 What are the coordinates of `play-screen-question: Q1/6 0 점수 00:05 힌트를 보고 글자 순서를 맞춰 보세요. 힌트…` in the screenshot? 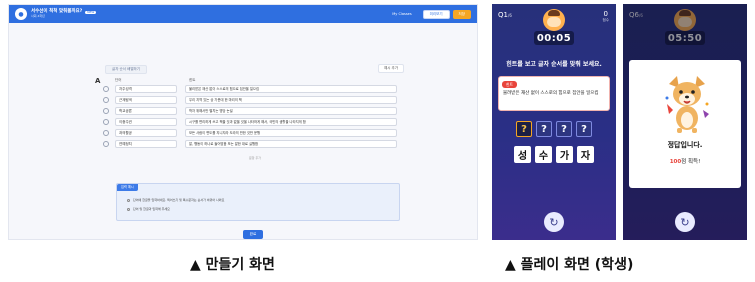 It's located at (554, 122).